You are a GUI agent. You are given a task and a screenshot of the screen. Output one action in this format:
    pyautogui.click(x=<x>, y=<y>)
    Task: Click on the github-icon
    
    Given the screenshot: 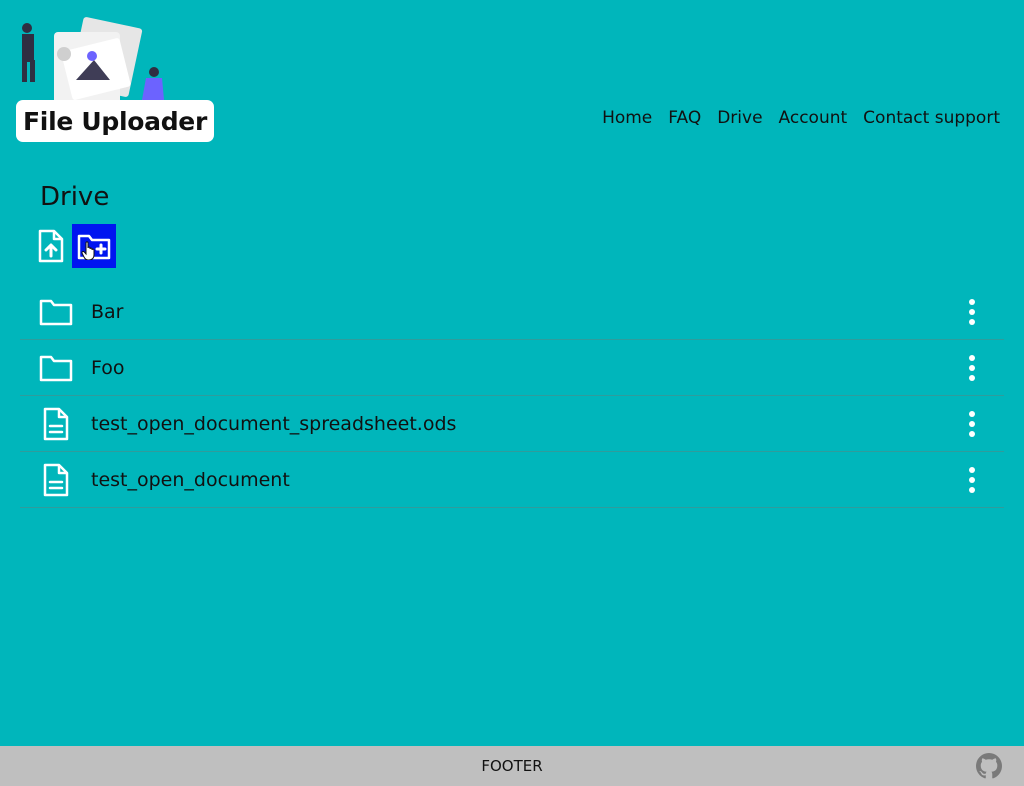 What is the action you would take?
    pyautogui.click(x=989, y=766)
    